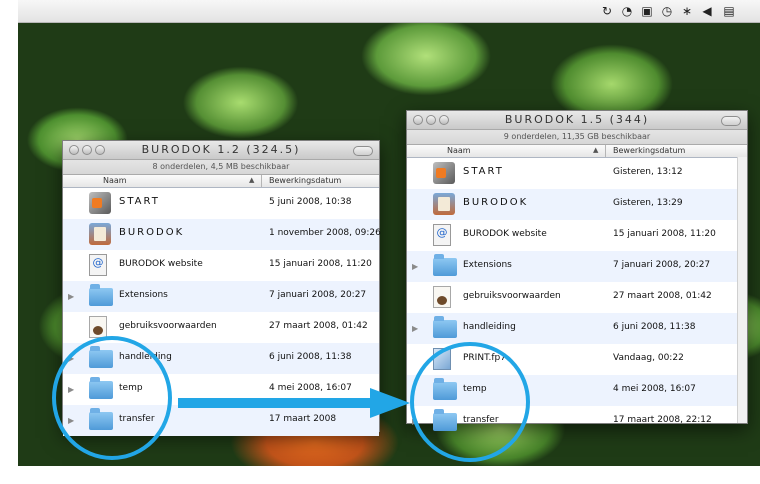 This screenshot has height=484, width=760. I want to click on list-item: ▶ handleiding 6 juni 2008, 11:38, so click(572, 328).